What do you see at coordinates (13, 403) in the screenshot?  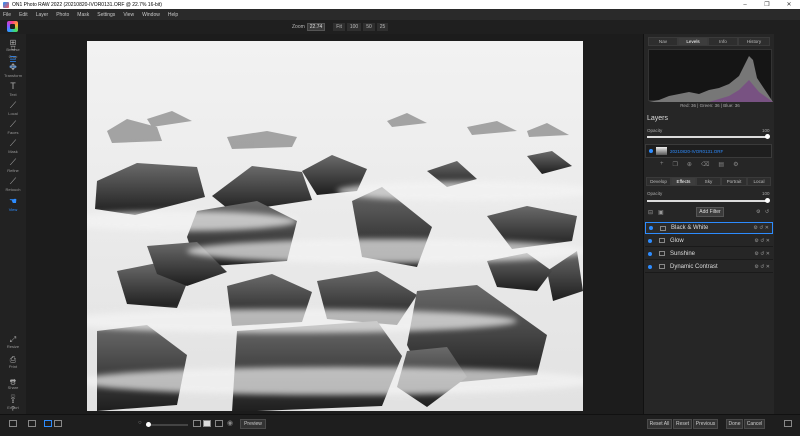 I see `module-export: ⇪ Export` at bounding box center [13, 403].